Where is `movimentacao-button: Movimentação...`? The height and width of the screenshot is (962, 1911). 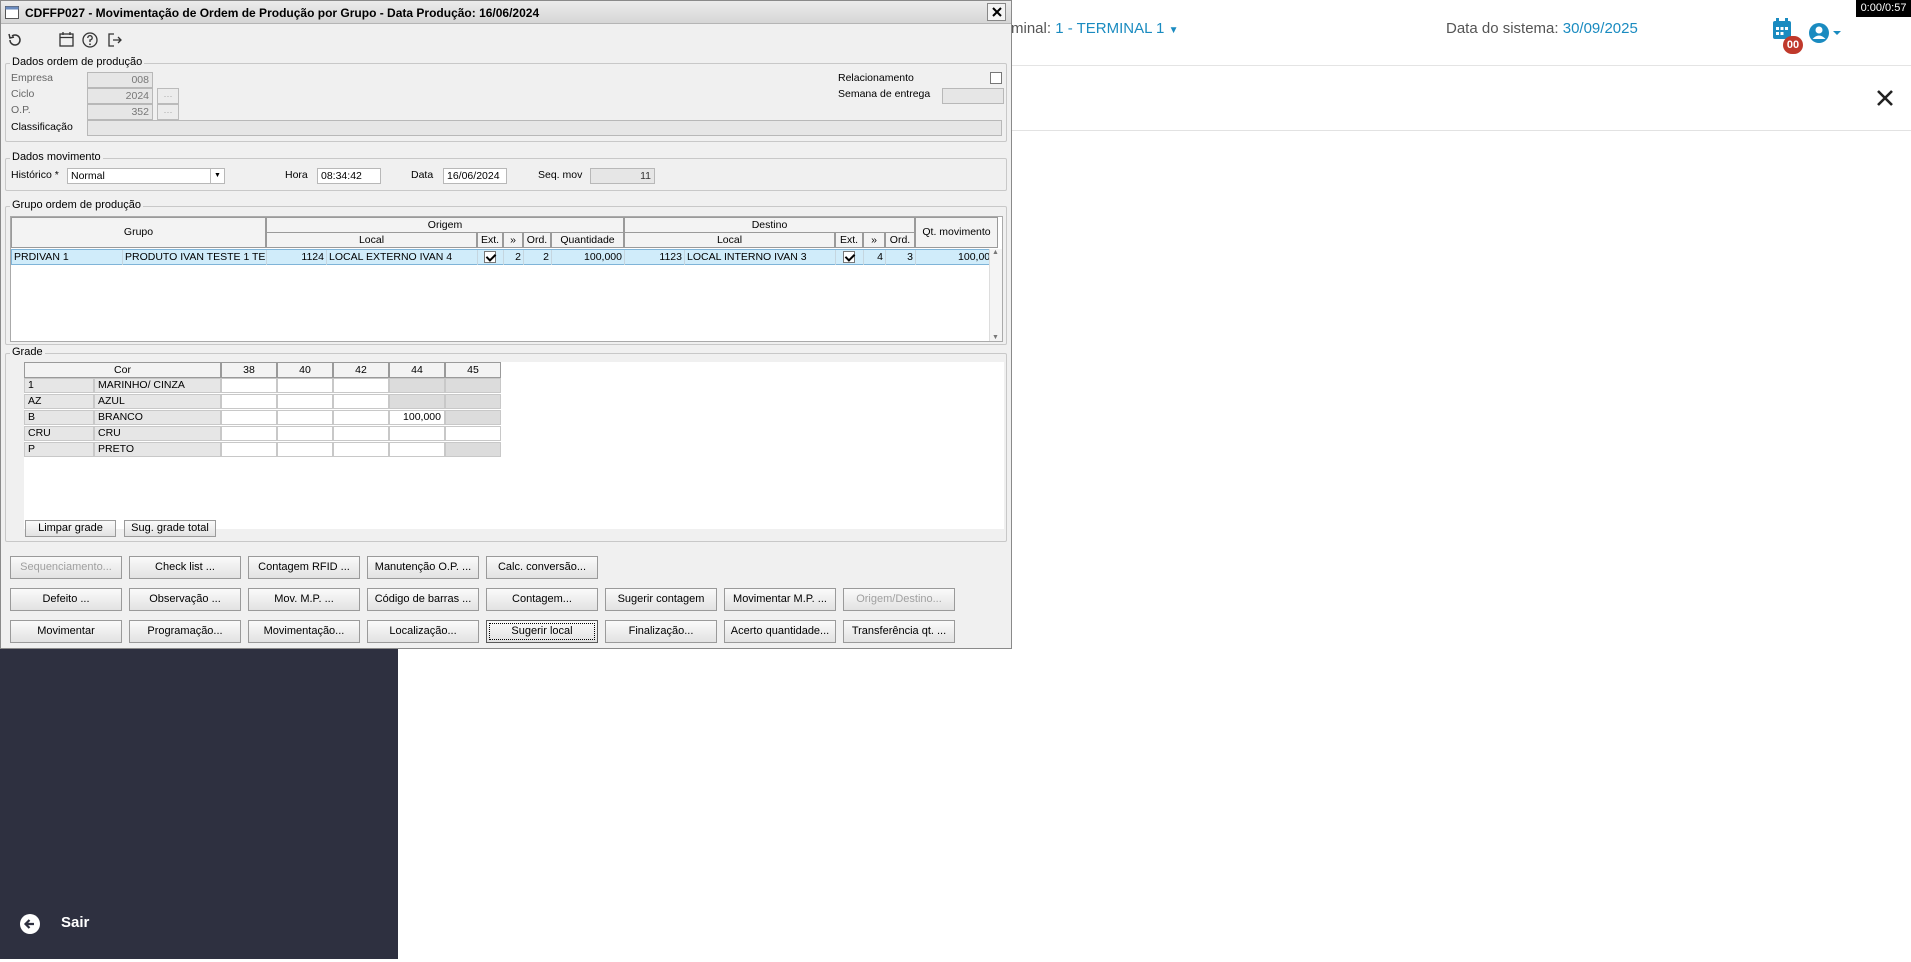
movimentacao-button: Movimentação... is located at coordinates (304, 631).